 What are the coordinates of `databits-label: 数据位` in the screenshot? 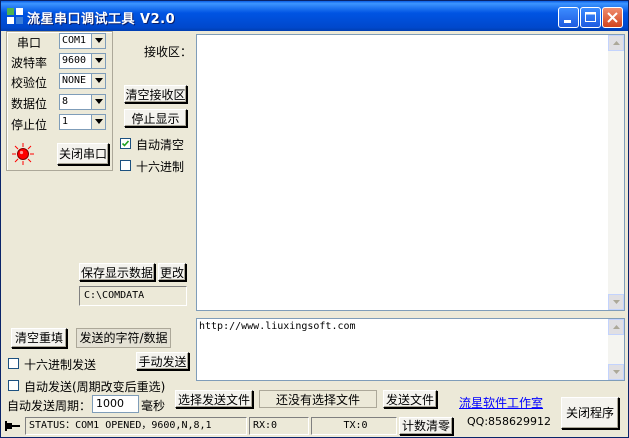 It's located at (29, 104).